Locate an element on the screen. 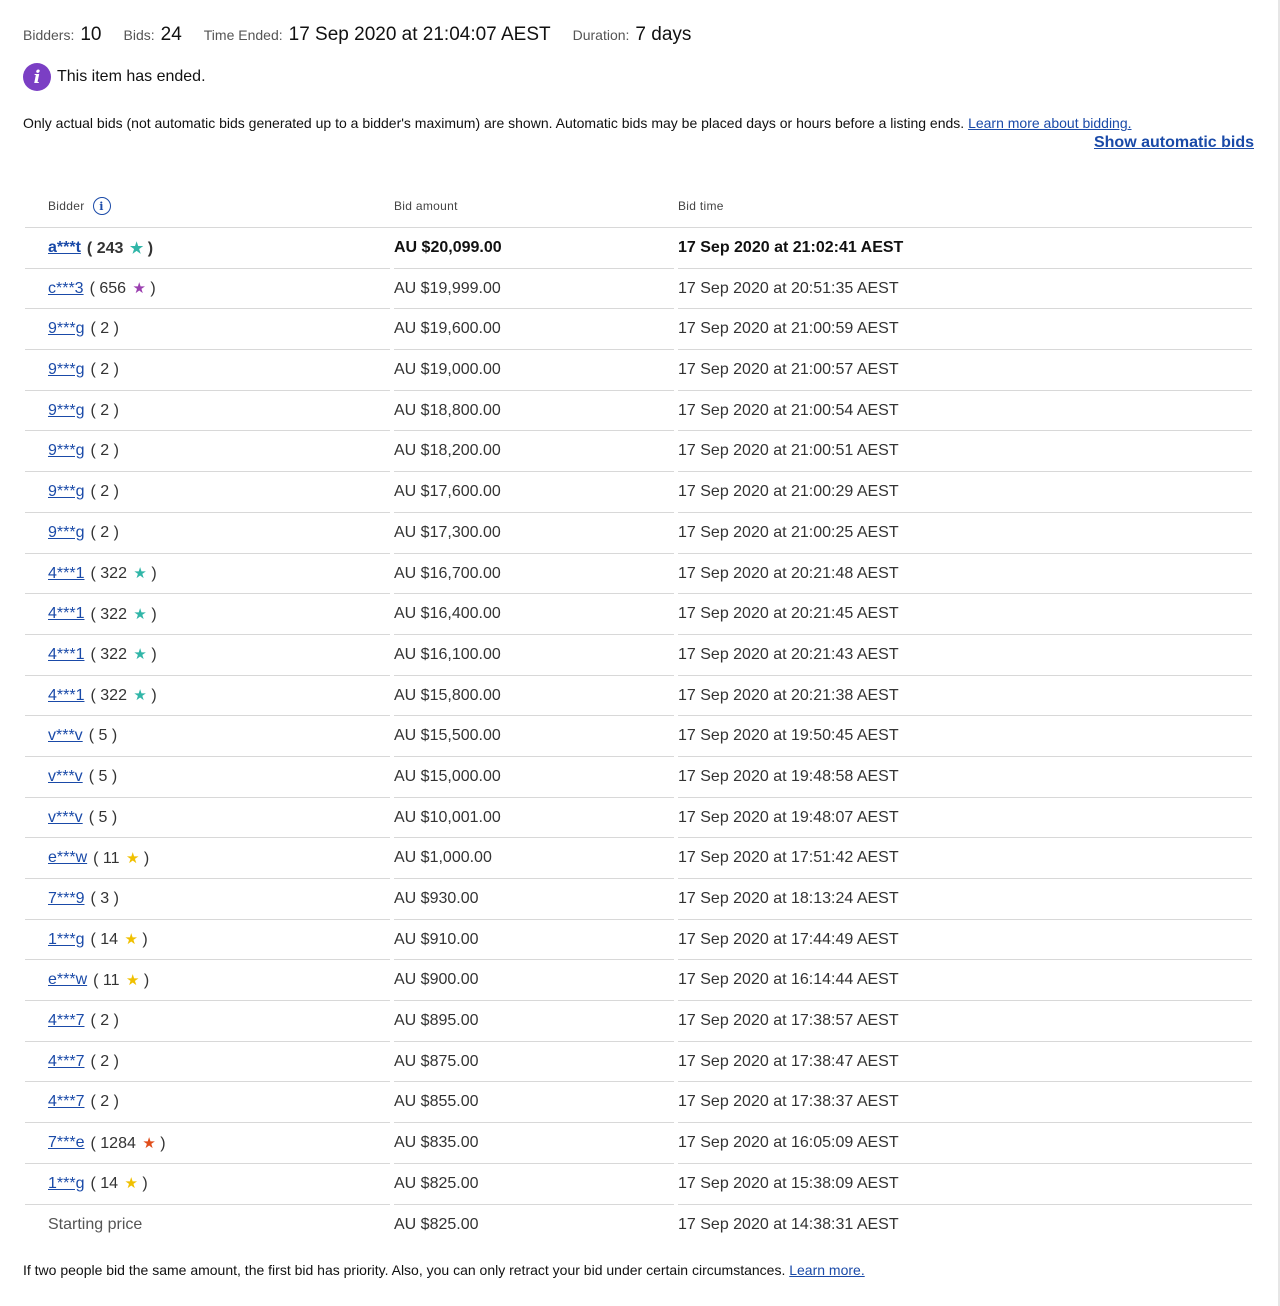 Image resolution: width=1280 pixels, height=1306 pixels. learn-more-link: Learn more. is located at coordinates (826, 1270).